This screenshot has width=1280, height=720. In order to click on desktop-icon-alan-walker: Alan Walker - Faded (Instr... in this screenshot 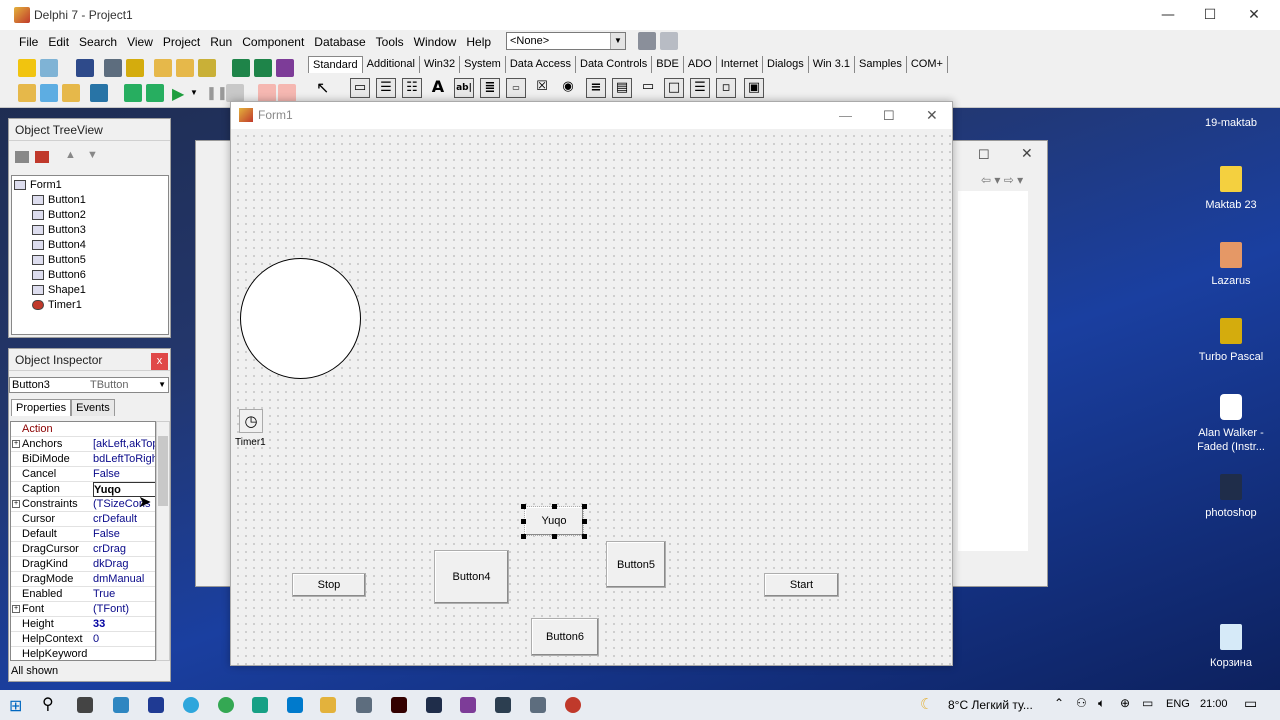, I will do `click(1231, 424)`.